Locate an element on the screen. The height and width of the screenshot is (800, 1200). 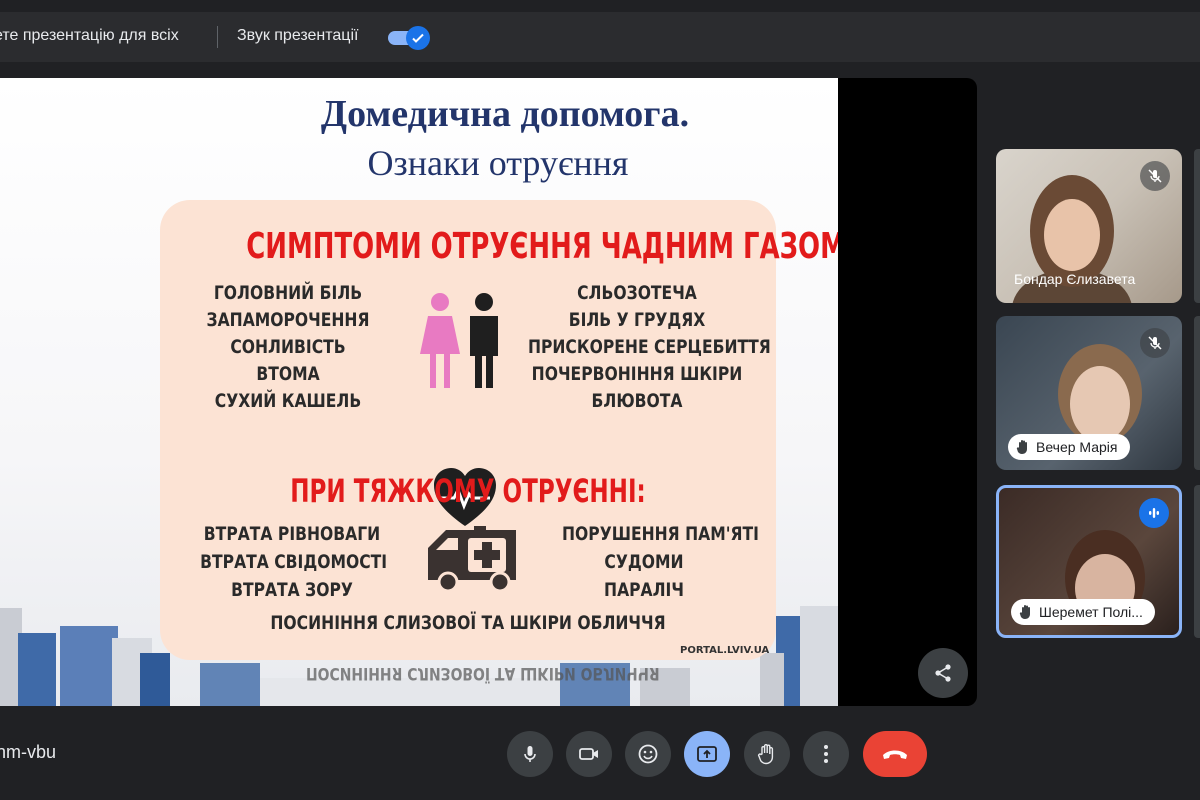
list-item: СЛЬОЗОТЕЧА is located at coordinates (637, 293).